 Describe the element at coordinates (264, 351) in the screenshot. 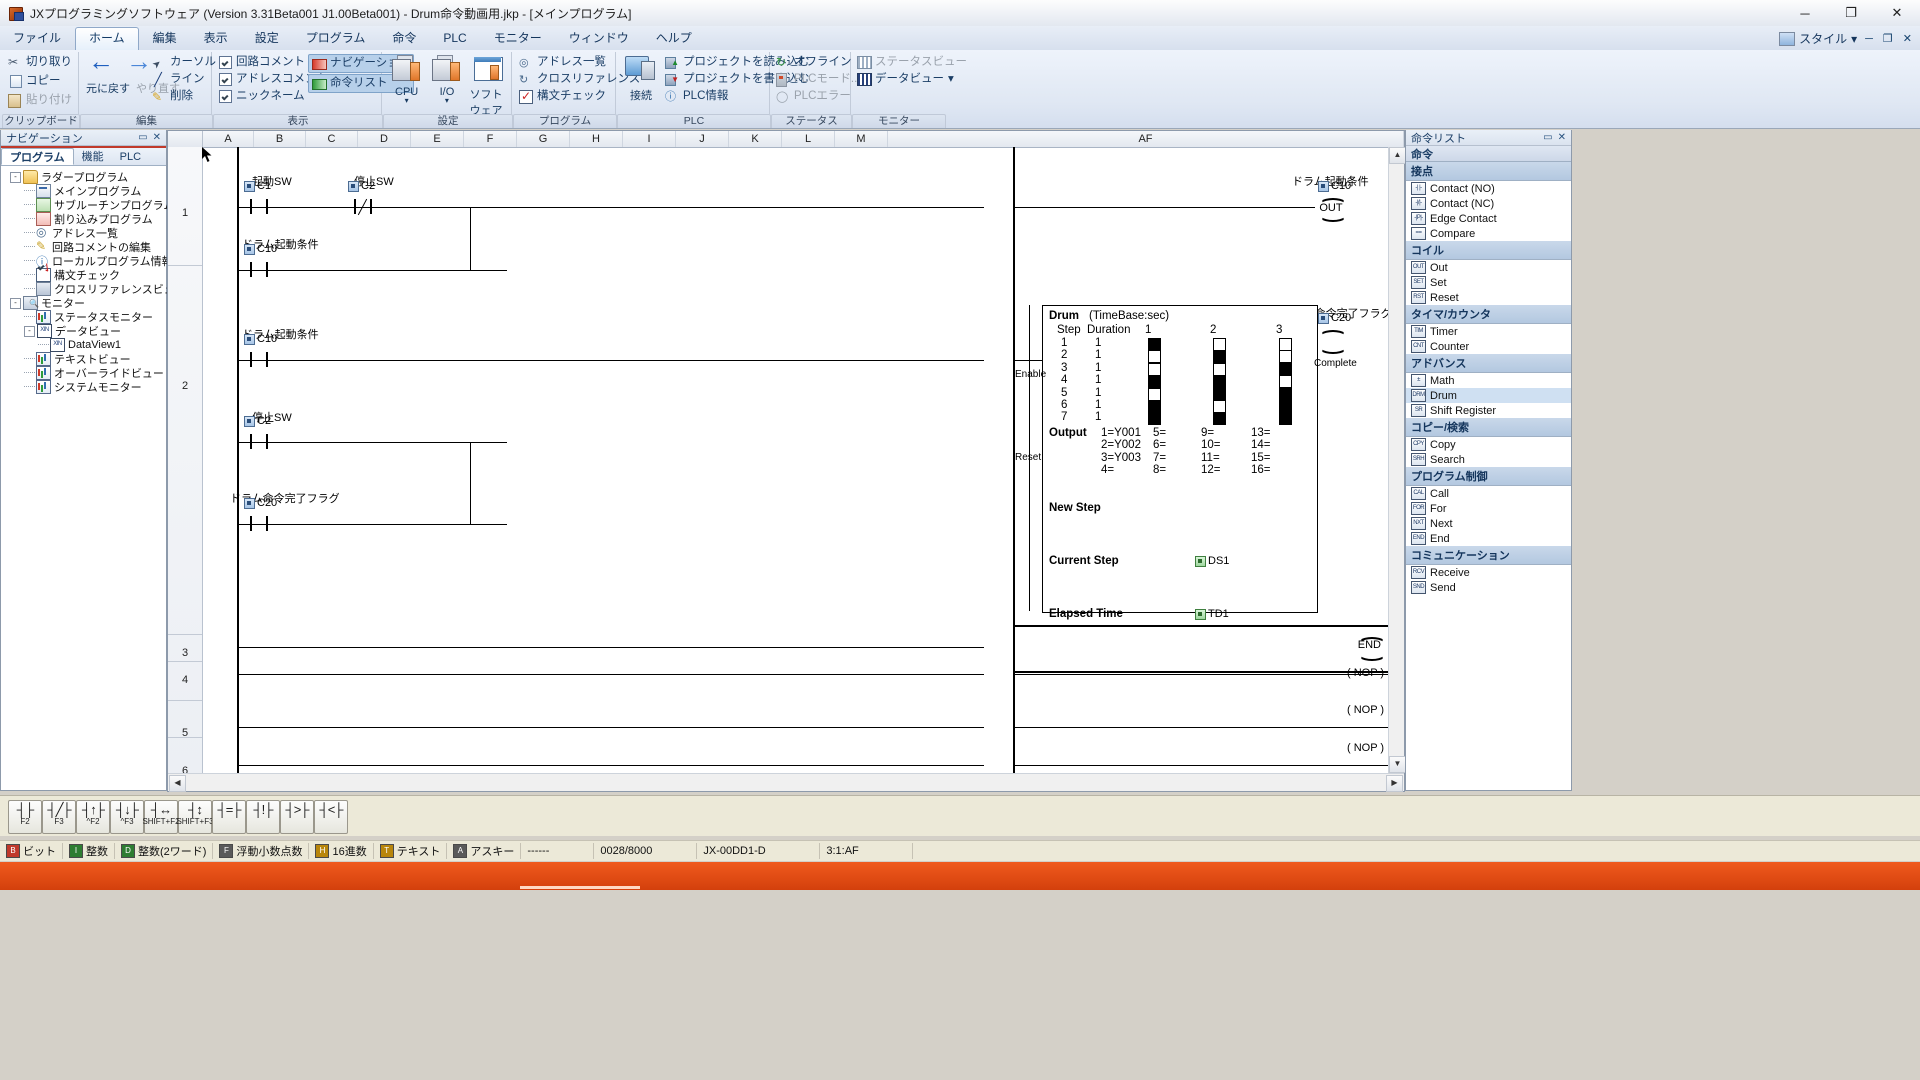

I see `contact-C10-3: C10` at that location.